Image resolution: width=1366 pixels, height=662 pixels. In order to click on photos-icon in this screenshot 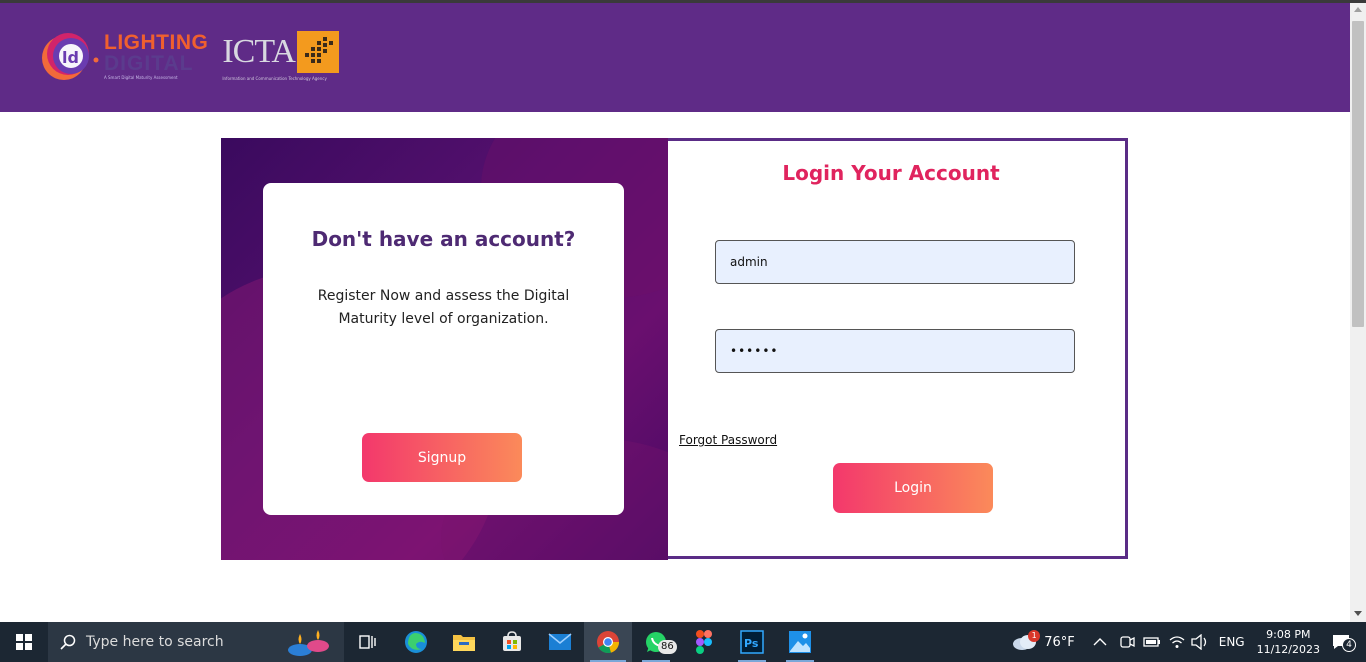, I will do `click(800, 642)`.